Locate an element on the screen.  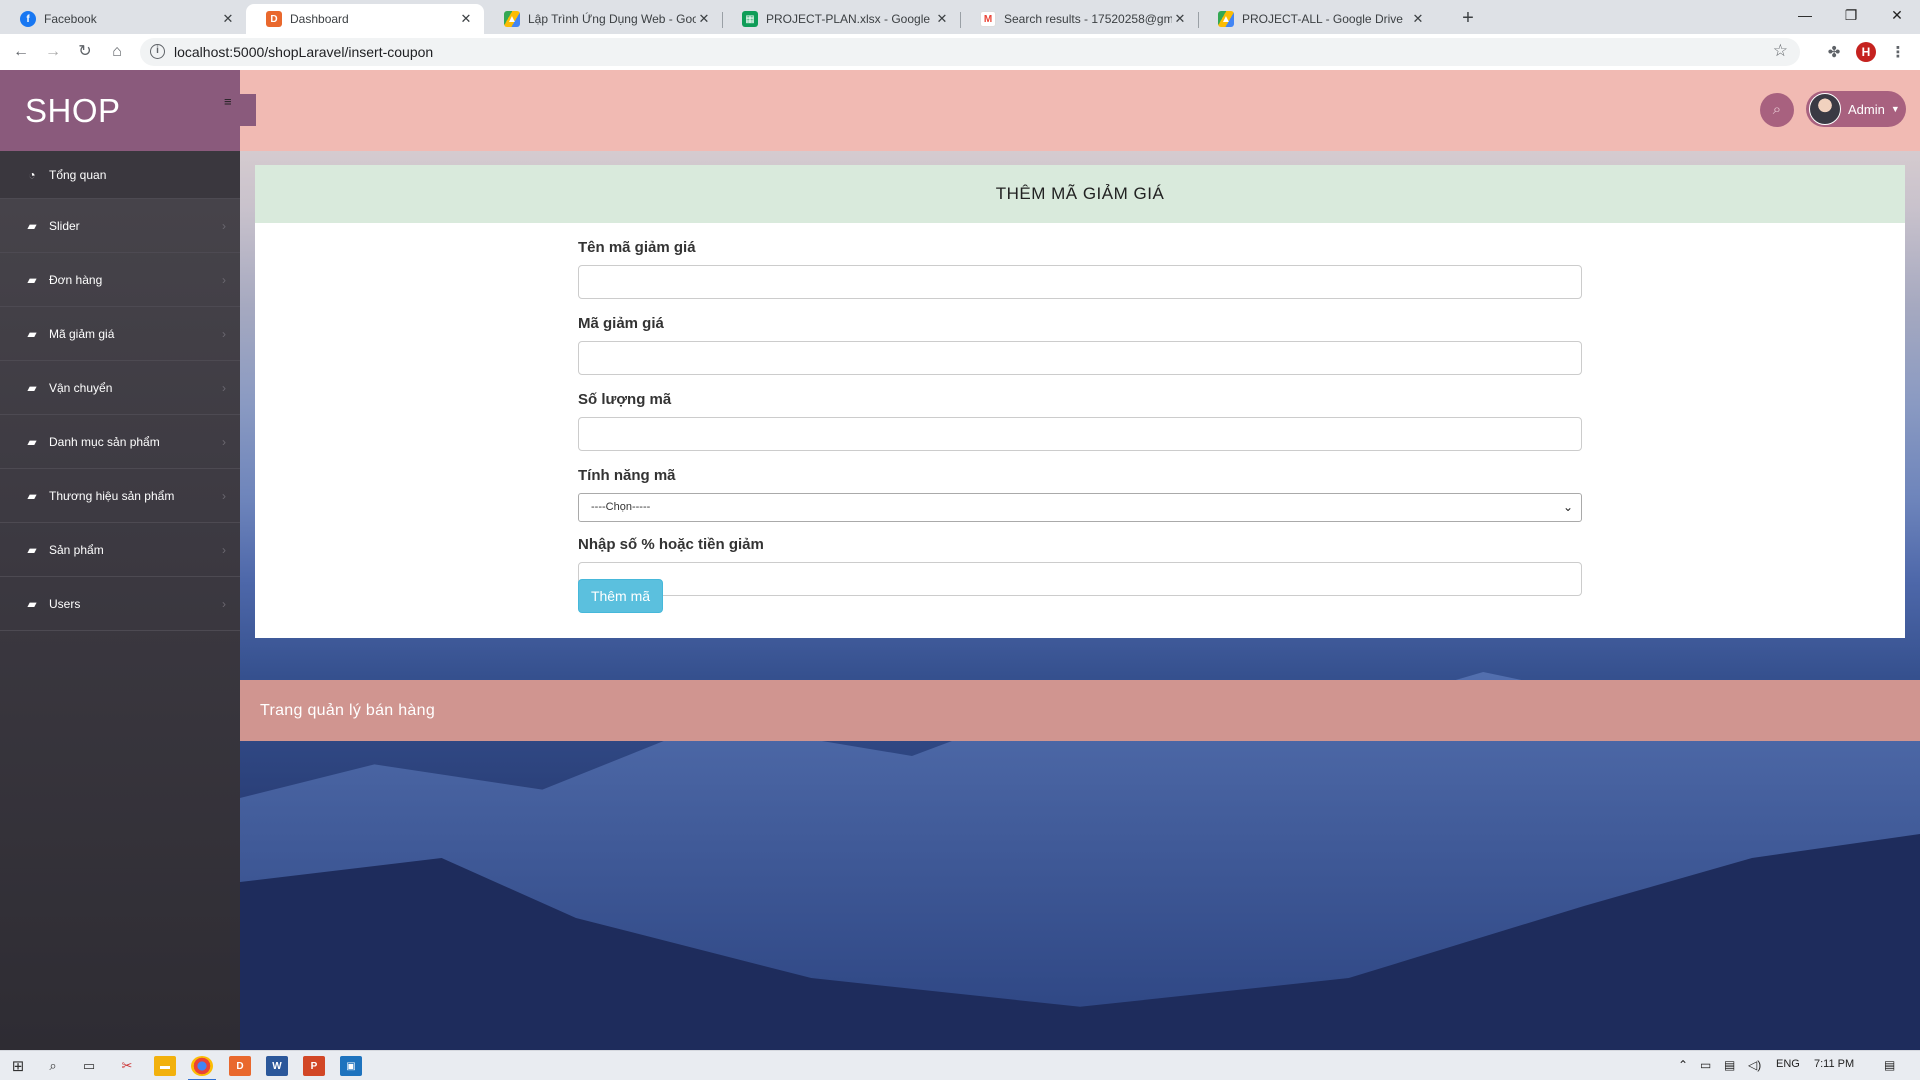
home-icon: ⌂ is located at coordinates (117, 52).